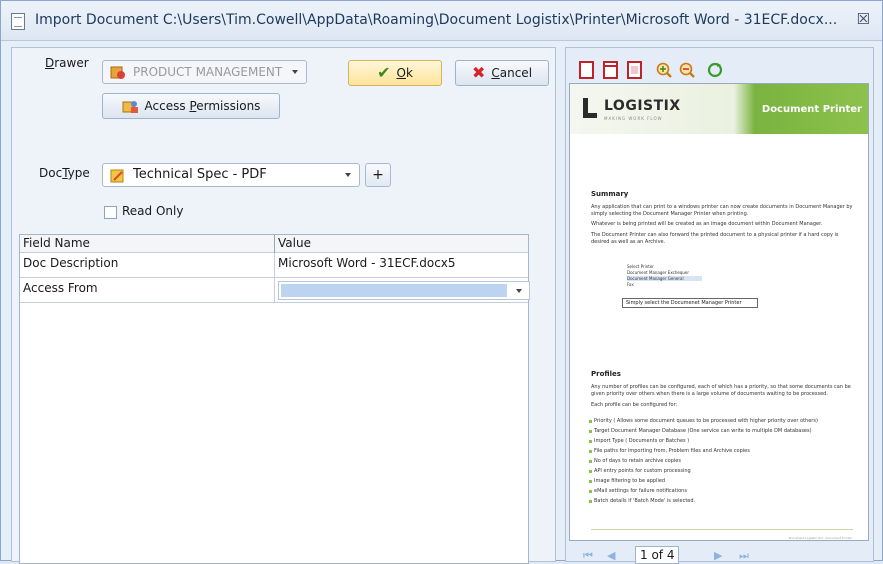  I want to click on logistix-logo-icon, so click(590, 108).